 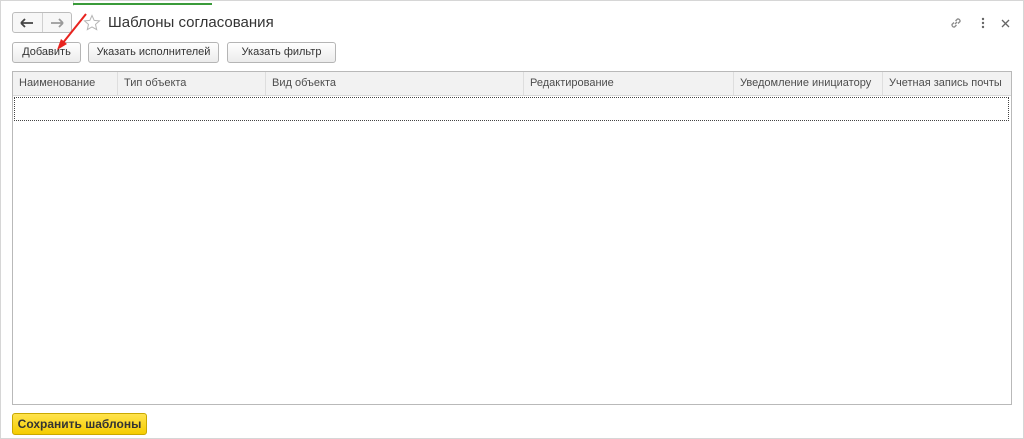 I want to click on assign-performers-button: Указать исполнителей, so click(x=153, y=52).